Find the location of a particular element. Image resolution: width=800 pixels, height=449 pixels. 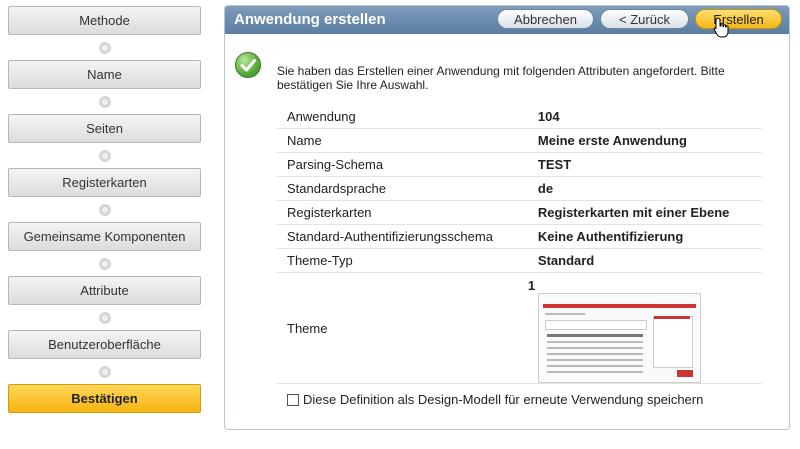

back-button: < Zurück is located at coordinates (644, 19).